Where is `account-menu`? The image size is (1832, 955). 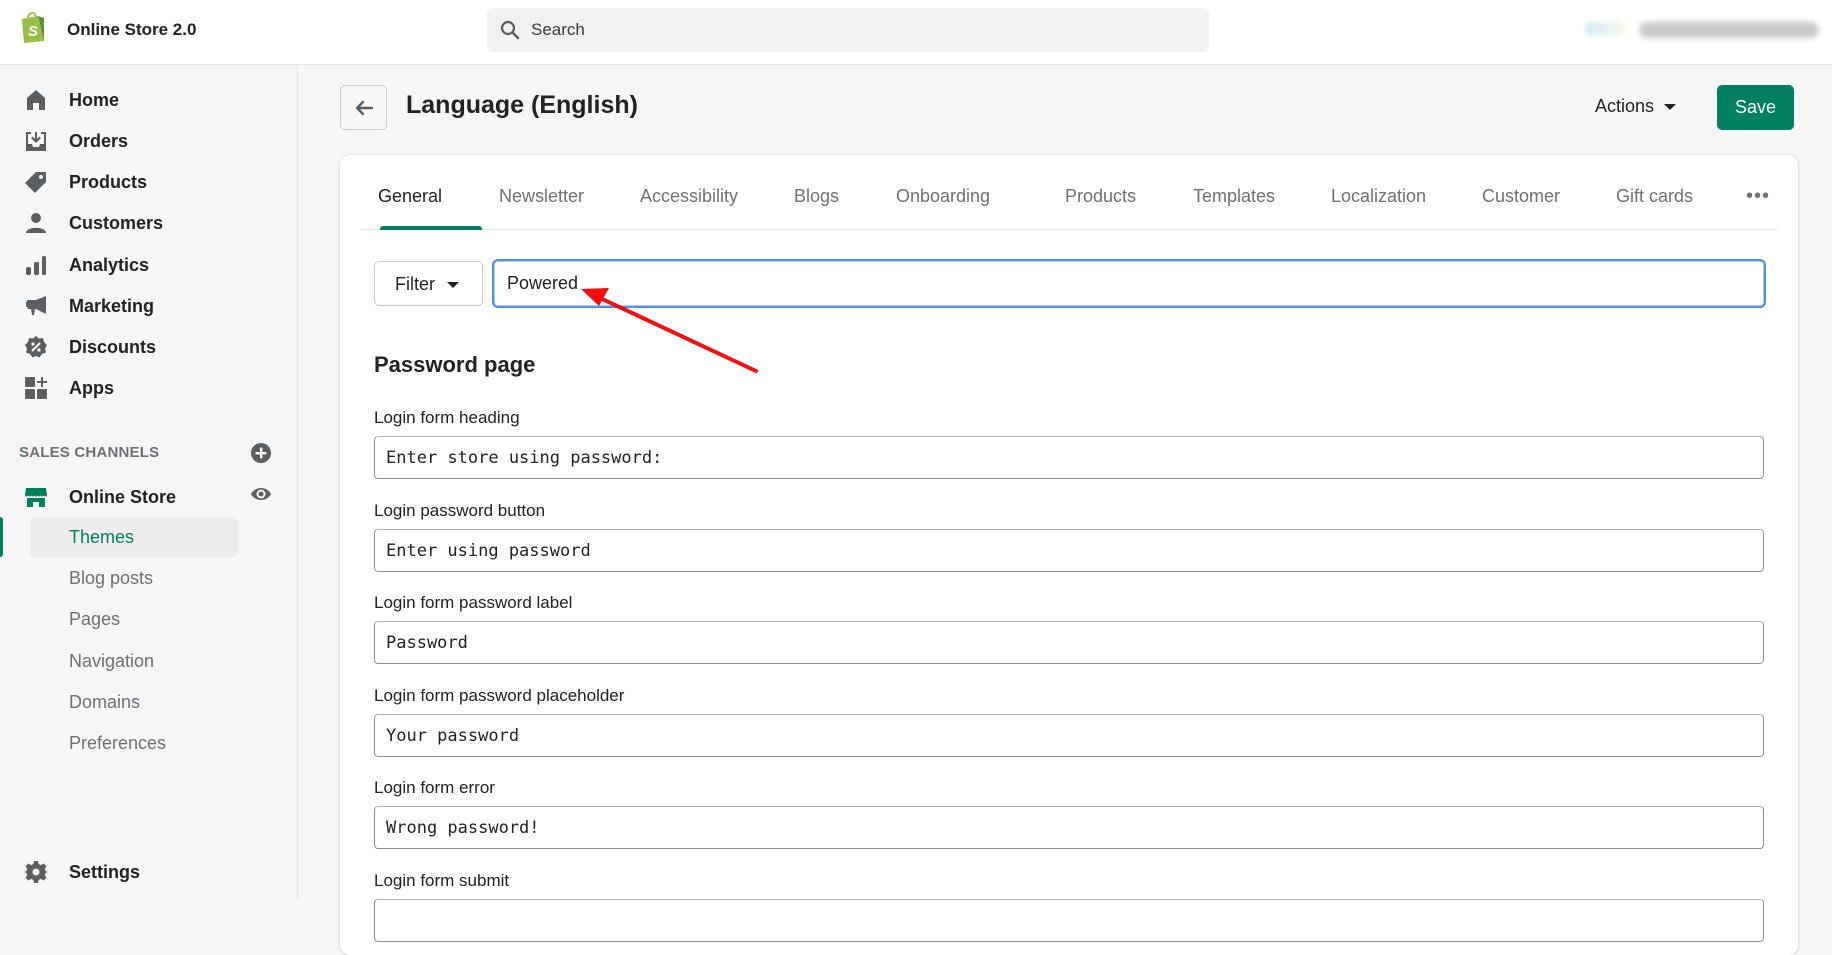
account-menu is located at coordinates (1705, 30).